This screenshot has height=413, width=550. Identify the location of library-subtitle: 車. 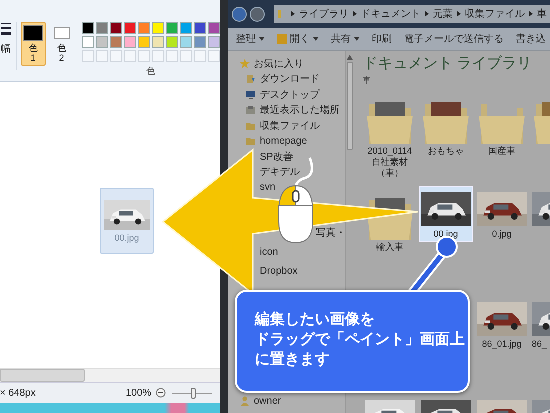
(367, 80).